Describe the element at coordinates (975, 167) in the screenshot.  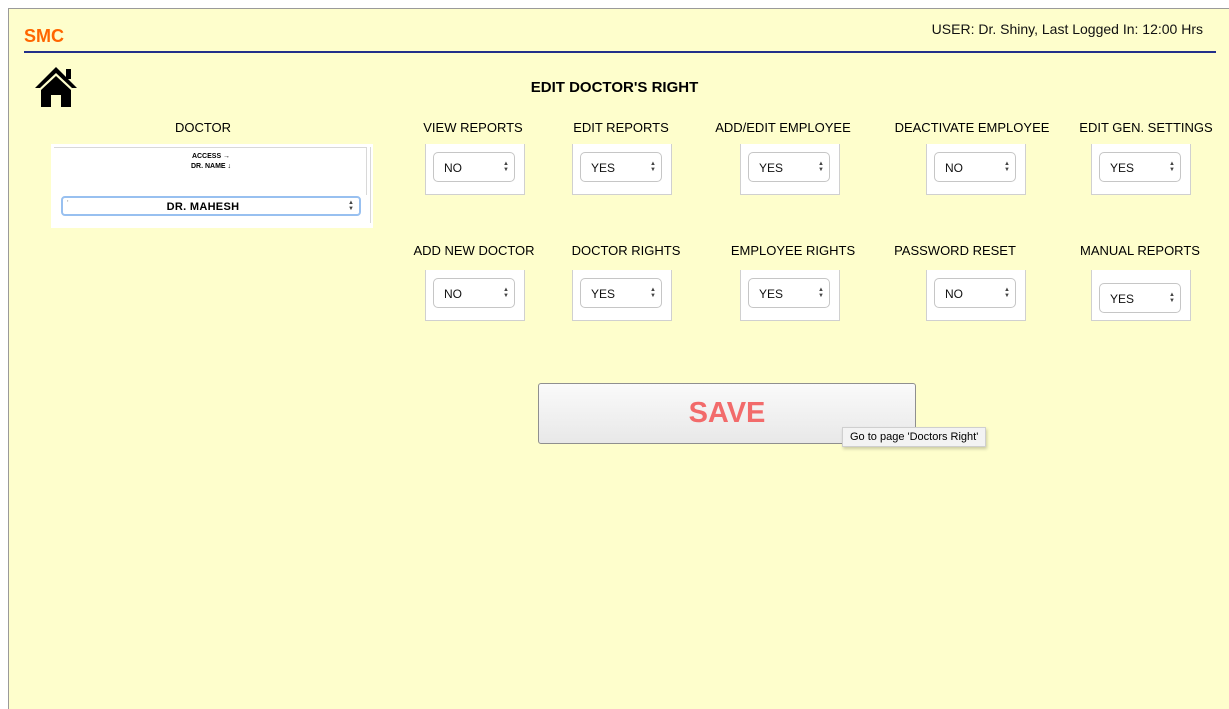
I see `select-deactivate-employee: NO ▲ ▼` at that location.